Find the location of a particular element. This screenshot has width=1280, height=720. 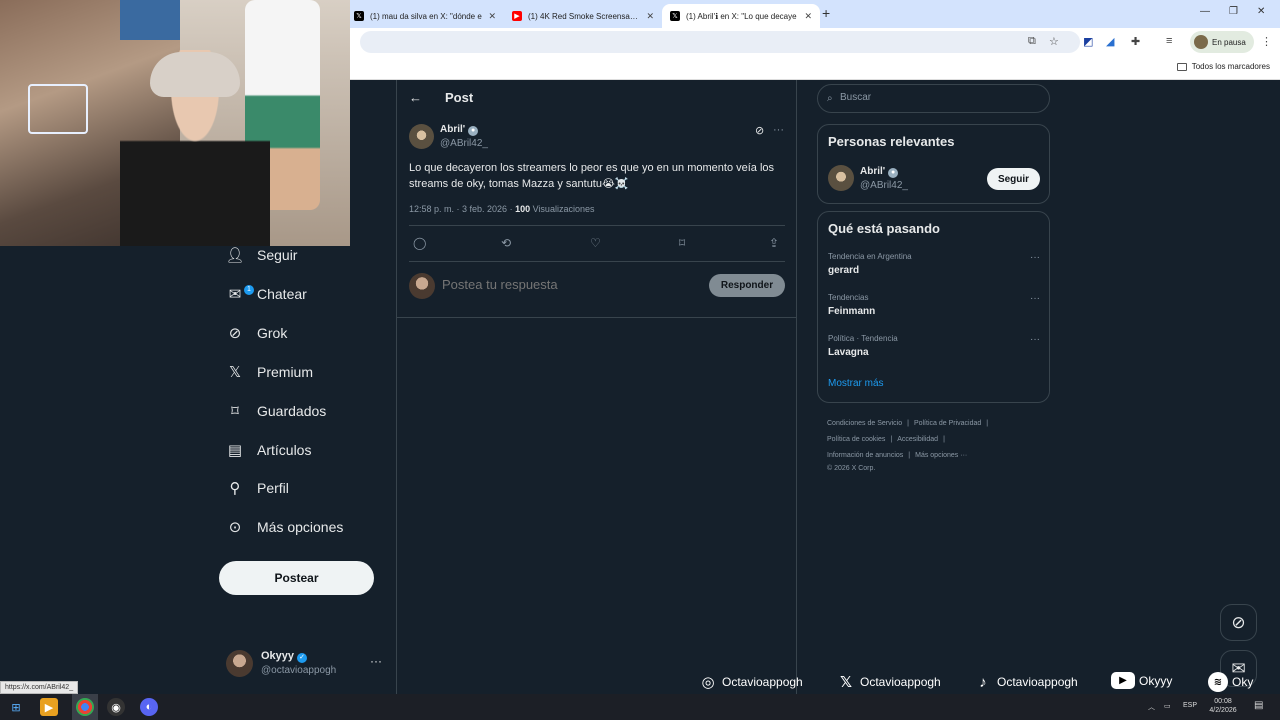

browser-tab-3-active: 𝕏 (1) Abril'ℹ en X: "Lo que decaye ✕ is located at coordinates (741, 16).